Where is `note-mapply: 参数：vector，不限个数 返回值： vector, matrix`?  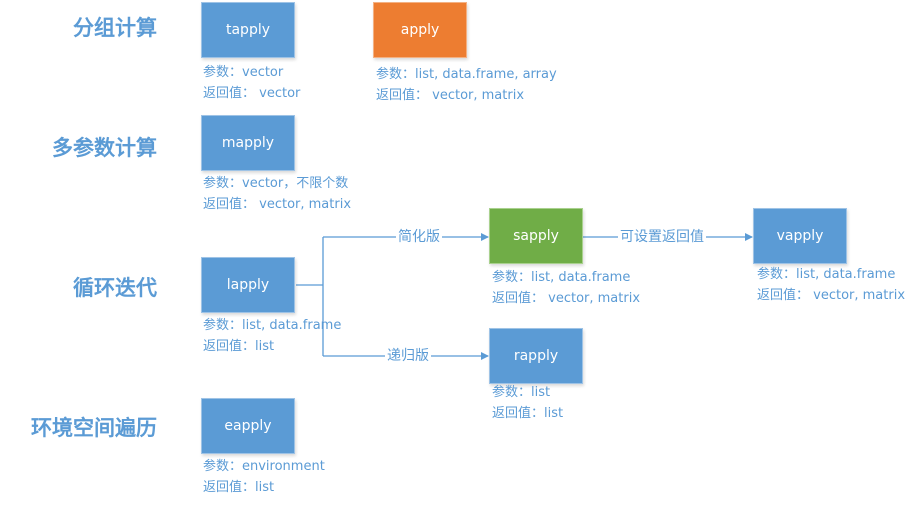 note-mapply: 参数：vector，不限个数 返回值： vector, matrix is located at coordinates (277, 194).